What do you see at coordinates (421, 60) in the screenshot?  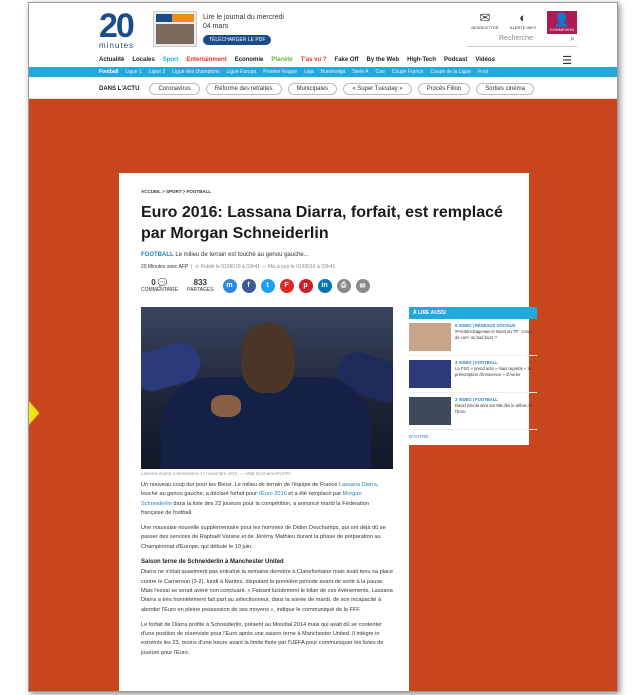 I see `nav-item-high-tech: High-Tech` at bounding box center [421, 60].